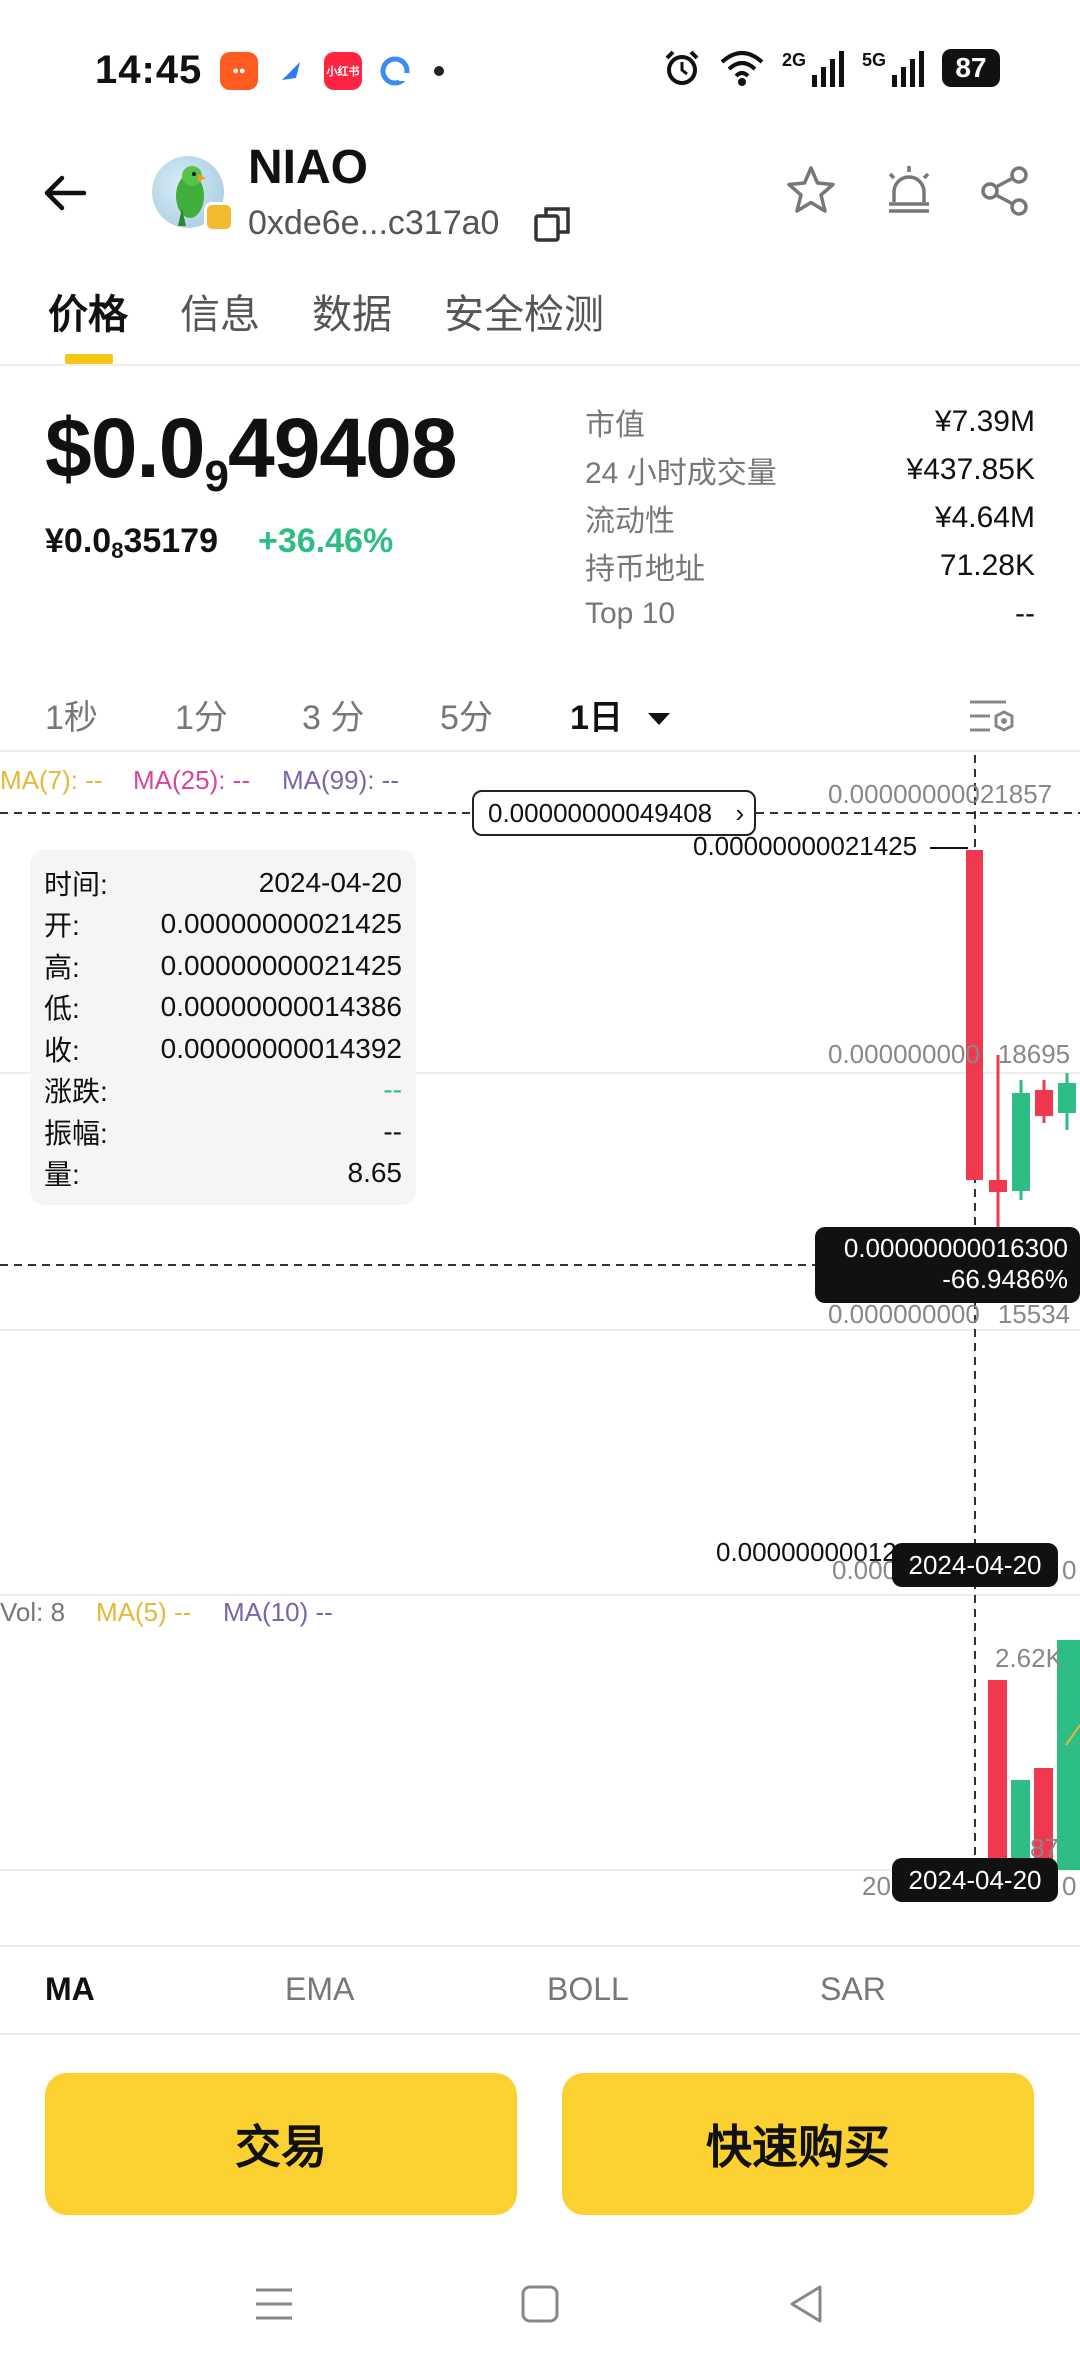  What do you see at coordinates (1029, 1658) in the screenshot?
I see `vol-axis-top: 2.62K` at bounding box center [1029, 1658].